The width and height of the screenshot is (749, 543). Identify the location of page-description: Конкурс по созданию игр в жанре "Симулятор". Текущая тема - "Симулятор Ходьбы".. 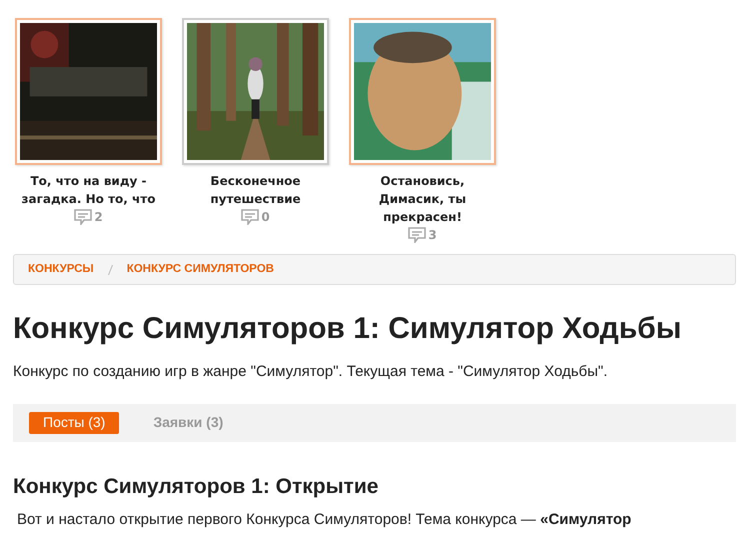
(311, 372).